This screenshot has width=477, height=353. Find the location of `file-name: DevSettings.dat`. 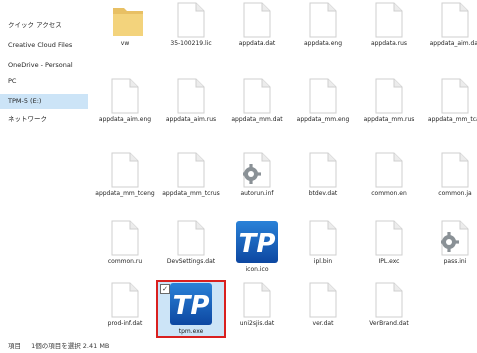

file-name: DevSettings.dat is located at coordinates (191, 261).